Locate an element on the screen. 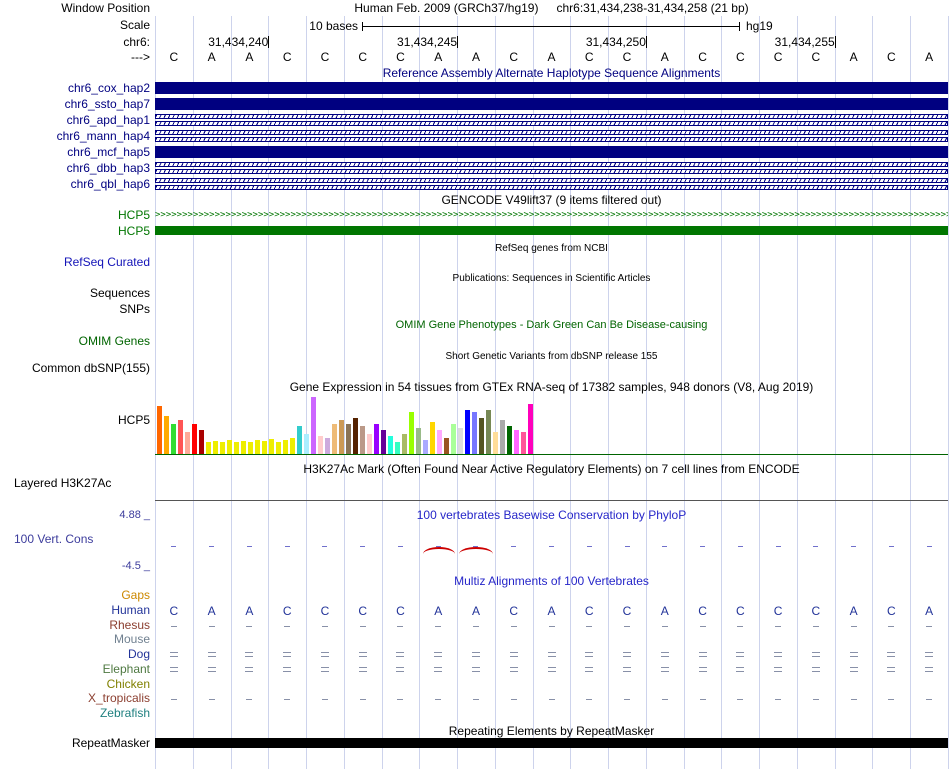  haplotype-label: chr6_cox_hap2 is located at coordinates (75, 88).